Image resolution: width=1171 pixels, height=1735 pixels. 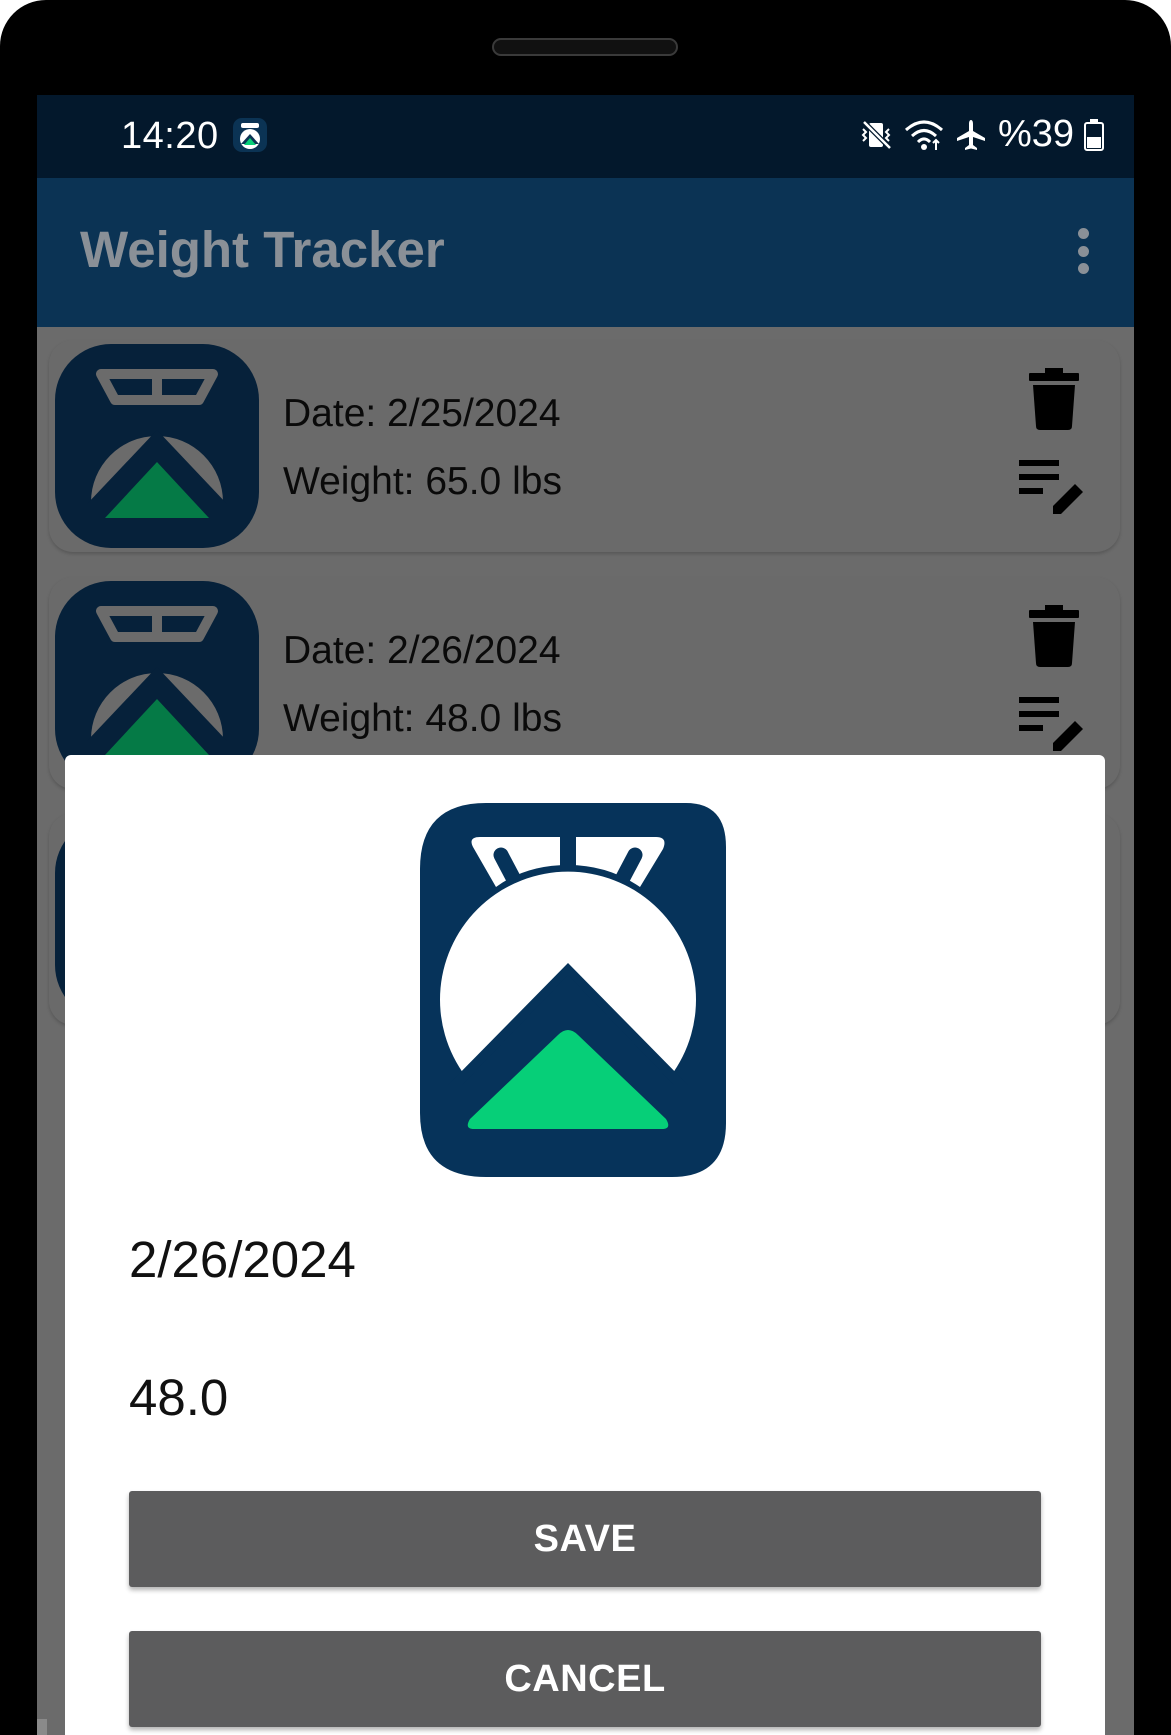 What do you see at coordinates (422, 650) in the screenshot?
I see `entry-date: Date: 2/26/2024` at bounding box center [422, 650].